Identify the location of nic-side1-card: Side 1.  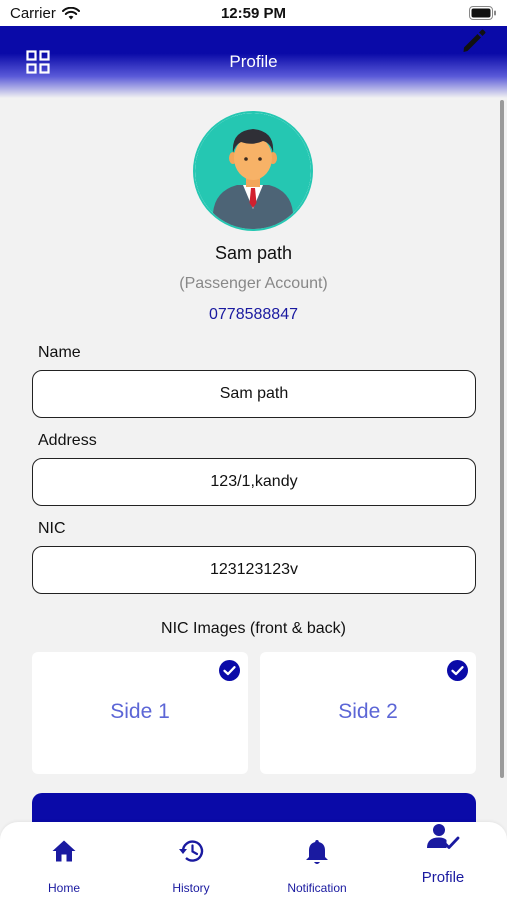
(140, 713).